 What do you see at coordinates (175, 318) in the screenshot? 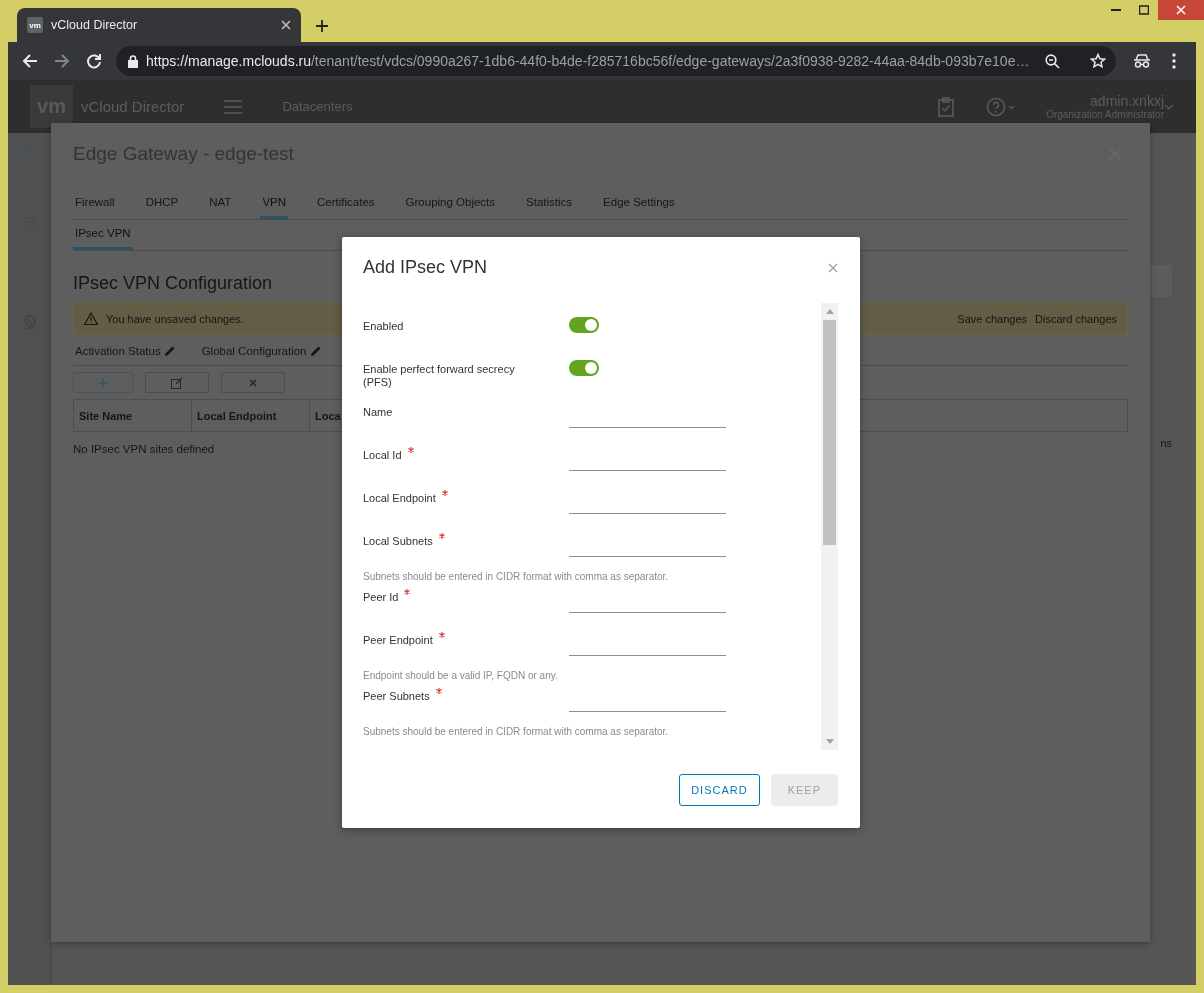
I see `alert-message: You have unsaved changes.` at bounding box center [175, 318].